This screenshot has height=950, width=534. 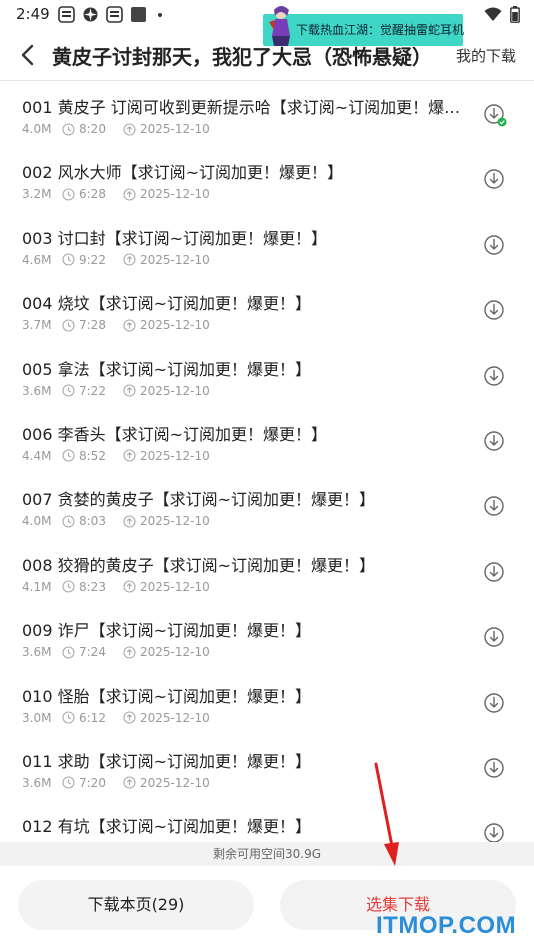 I want to click on episode-size: 4.6M, so click(x=37, y=259).